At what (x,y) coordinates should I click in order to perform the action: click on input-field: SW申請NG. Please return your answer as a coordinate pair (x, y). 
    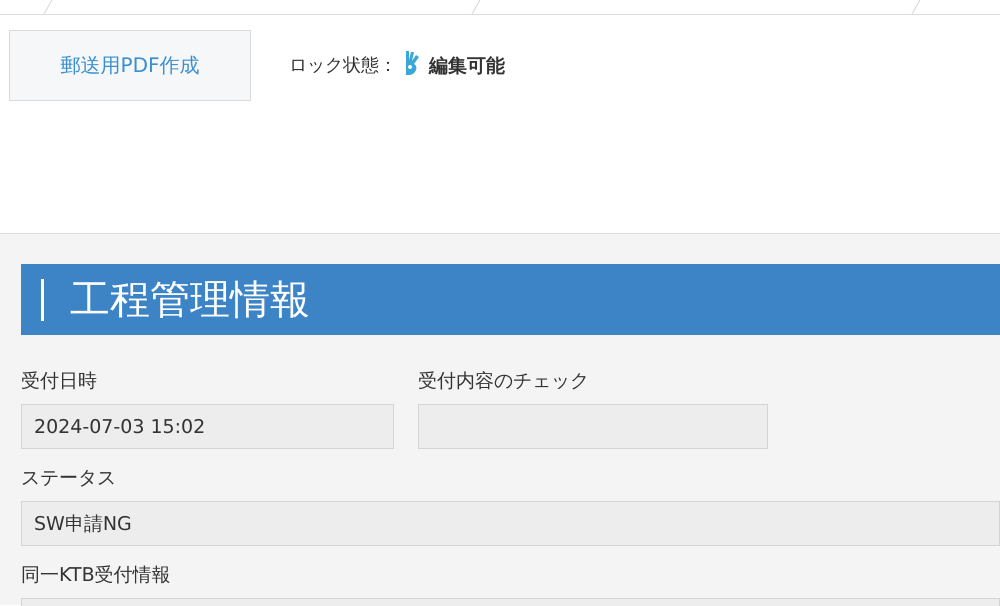
    Looking at the image, I should click on (510, 523).